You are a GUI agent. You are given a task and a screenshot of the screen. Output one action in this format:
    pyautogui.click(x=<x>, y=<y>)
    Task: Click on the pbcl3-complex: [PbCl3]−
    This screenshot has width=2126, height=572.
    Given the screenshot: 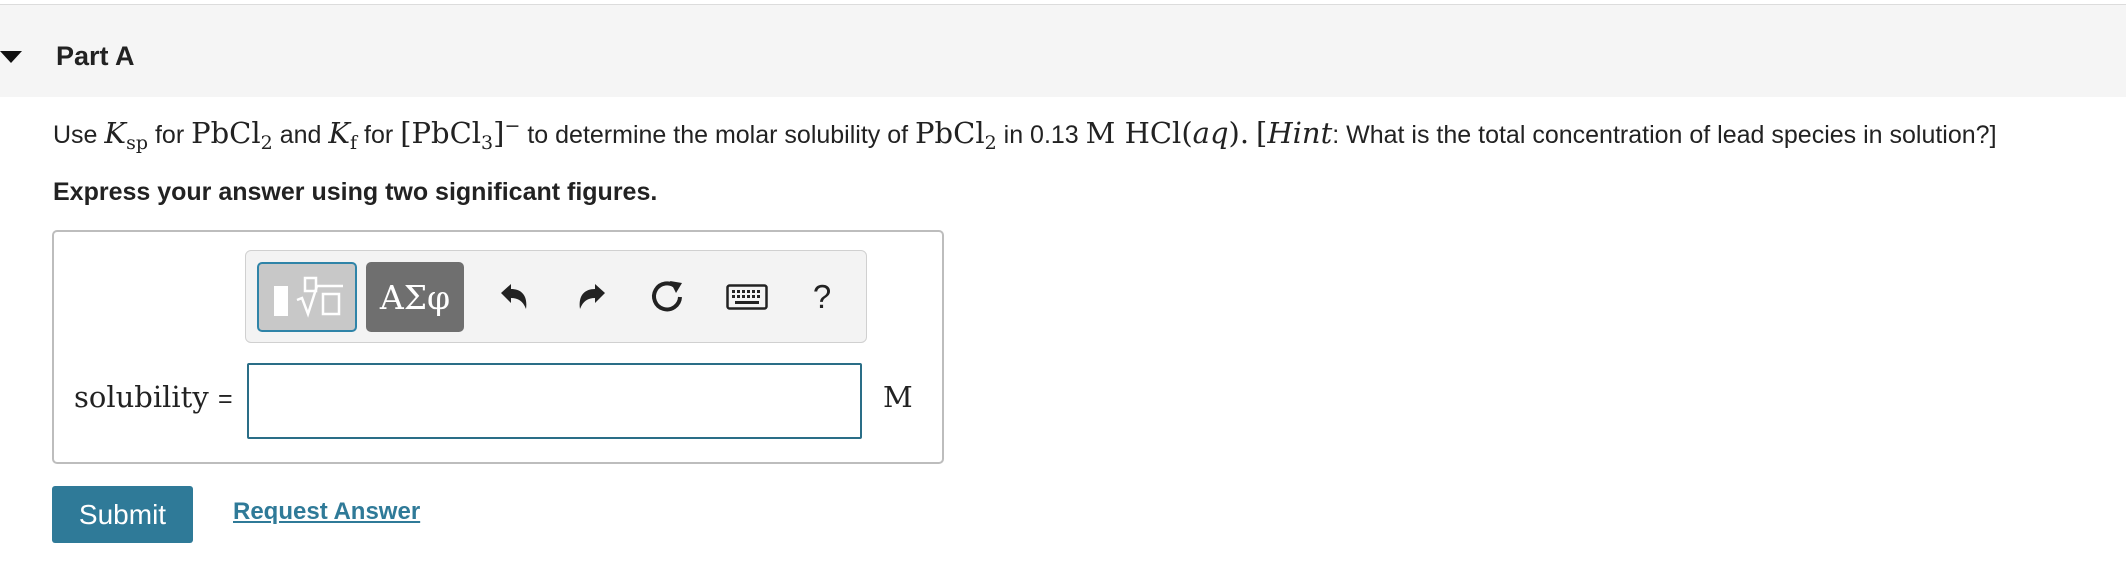 What is the action you would take?
    pyautogui.click(x=460, y=134)
    